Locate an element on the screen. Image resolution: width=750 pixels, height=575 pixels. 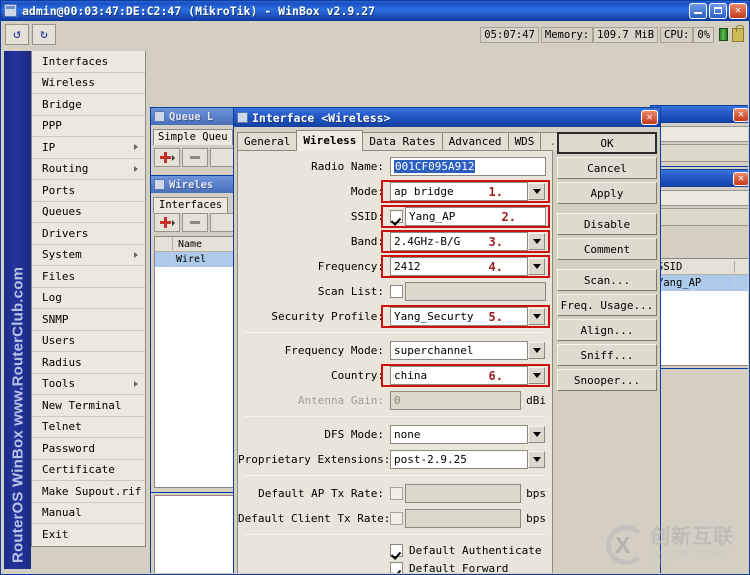
default-ap-tx-rate-label: Default AP Tx Rate: is located at coordinates (321, 493).